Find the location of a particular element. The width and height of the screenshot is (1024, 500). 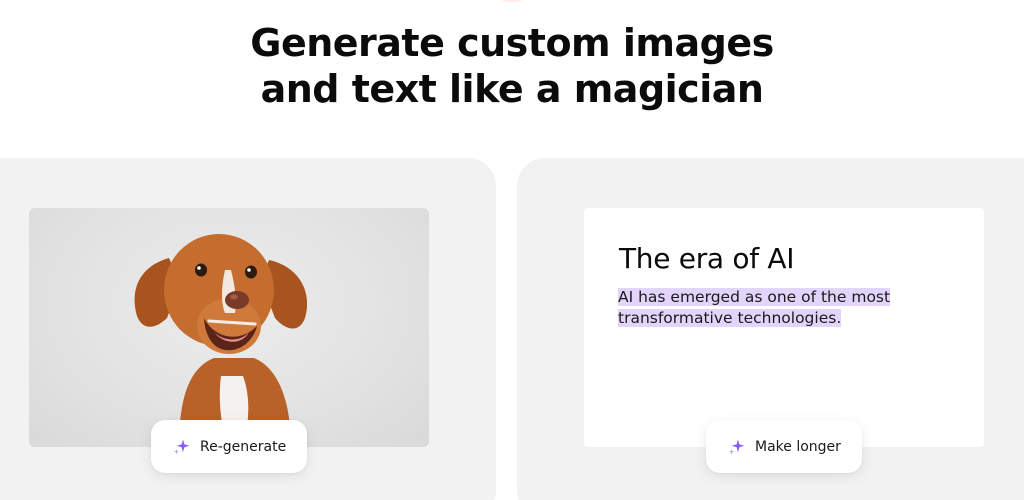

decorative-blob is located at coordinates (512, 1).